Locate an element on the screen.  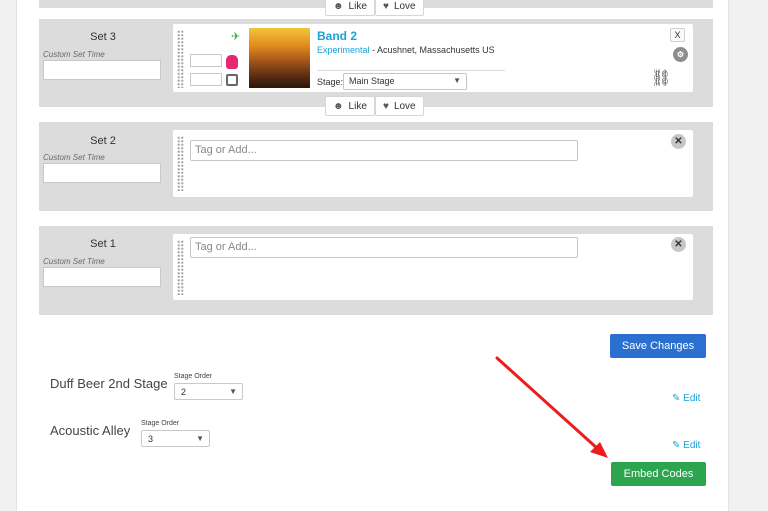
annotation-arrow is located at coordinates (551, 407).